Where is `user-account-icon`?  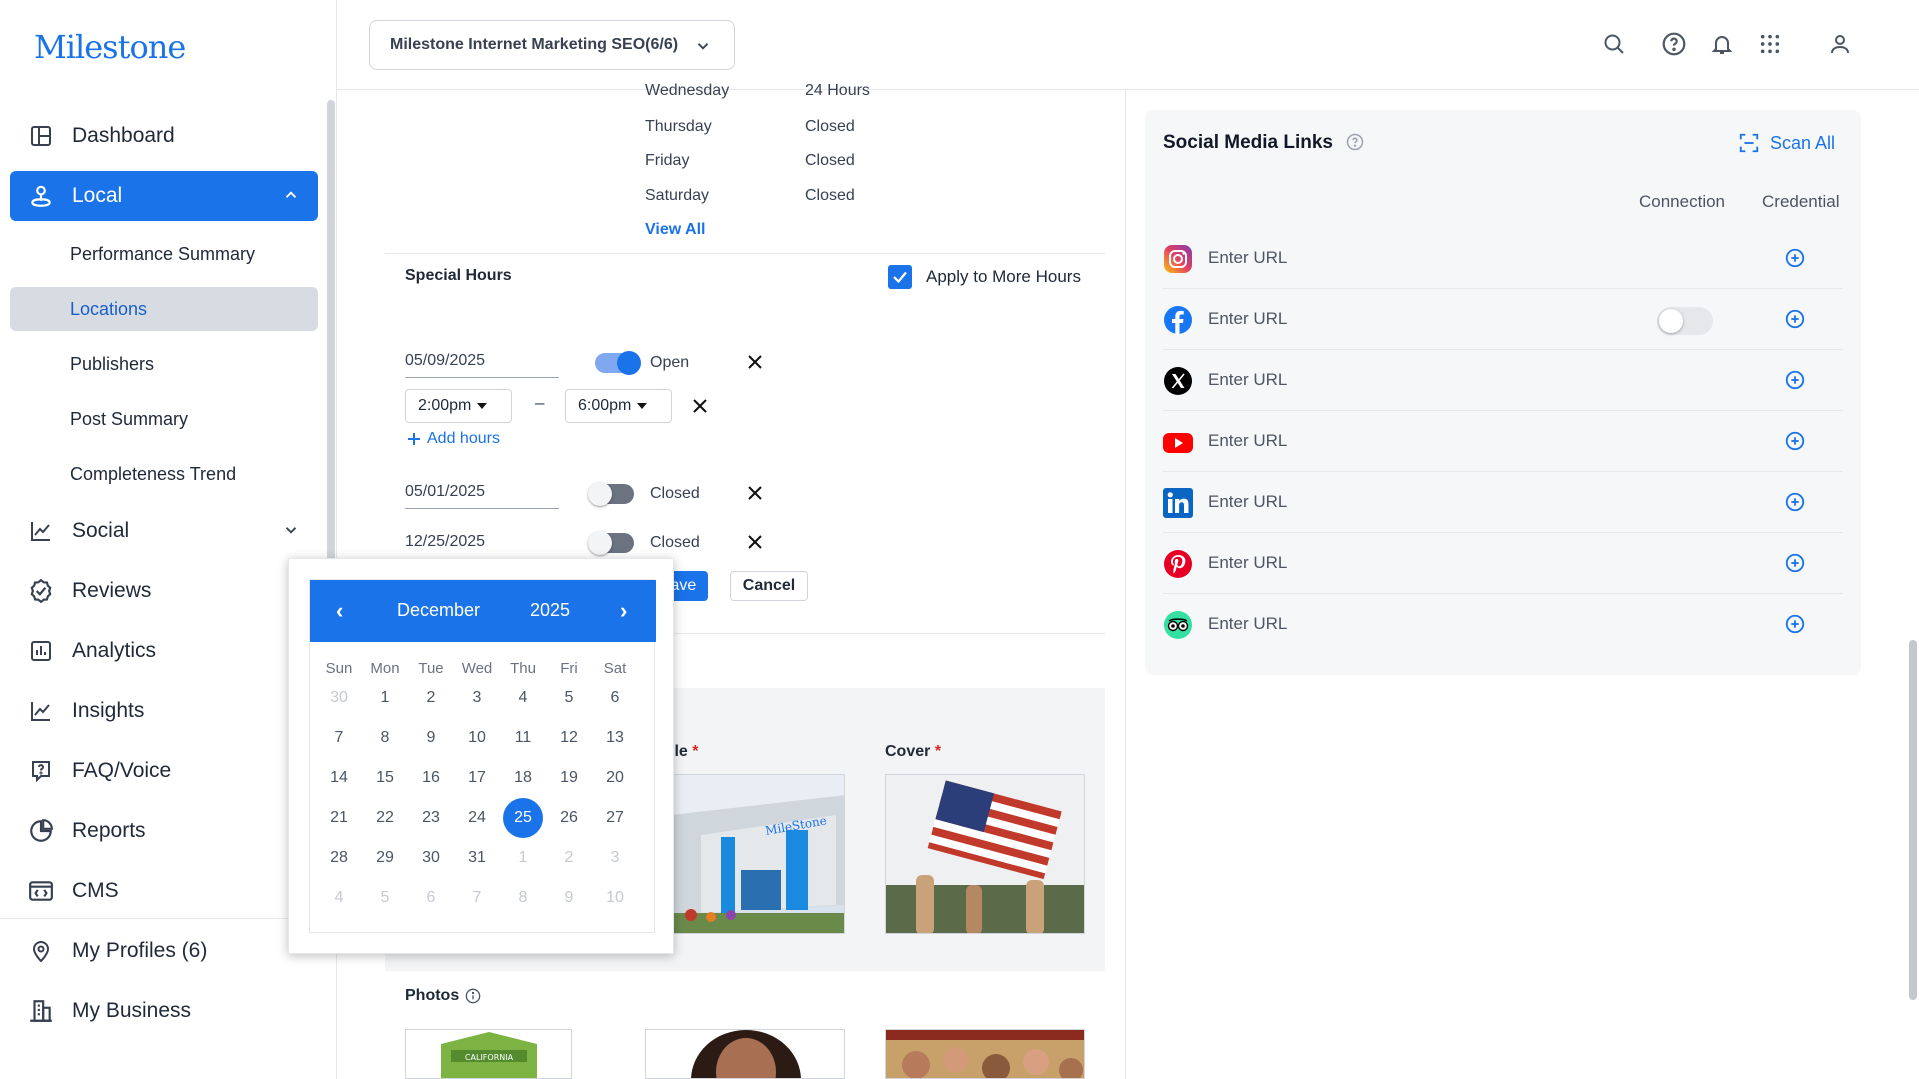 user-account-icon is located at coordinates (1840, 44).